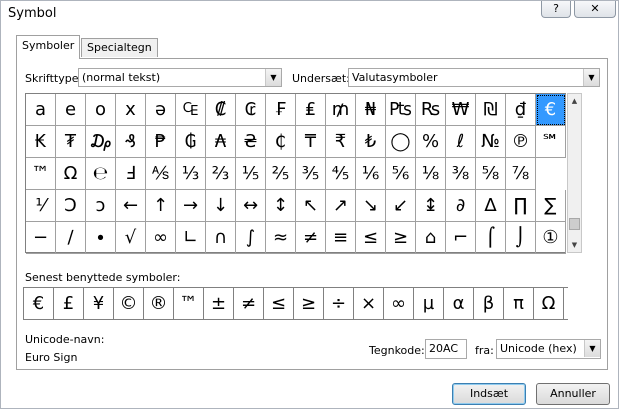 The height and width of the screenshot is (409, 619). I want to click on recent-symbol-cell: ÷, so click(339, 303).